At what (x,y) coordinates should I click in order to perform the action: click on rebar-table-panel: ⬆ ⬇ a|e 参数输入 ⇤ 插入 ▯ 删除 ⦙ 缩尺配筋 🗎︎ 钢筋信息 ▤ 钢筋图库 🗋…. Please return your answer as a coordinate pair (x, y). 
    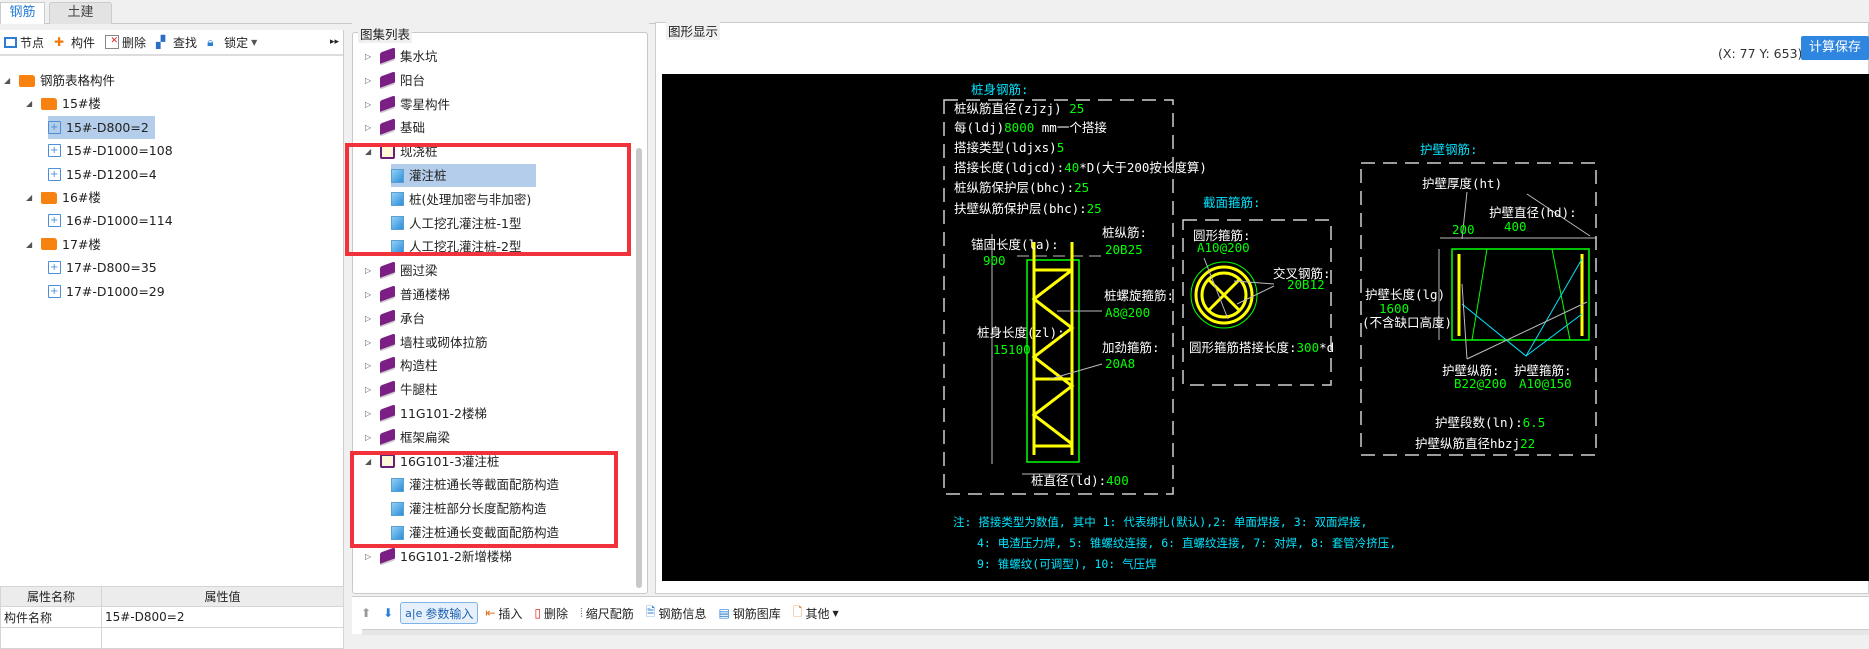
    Looking at the image, I should click on (1110, 615).